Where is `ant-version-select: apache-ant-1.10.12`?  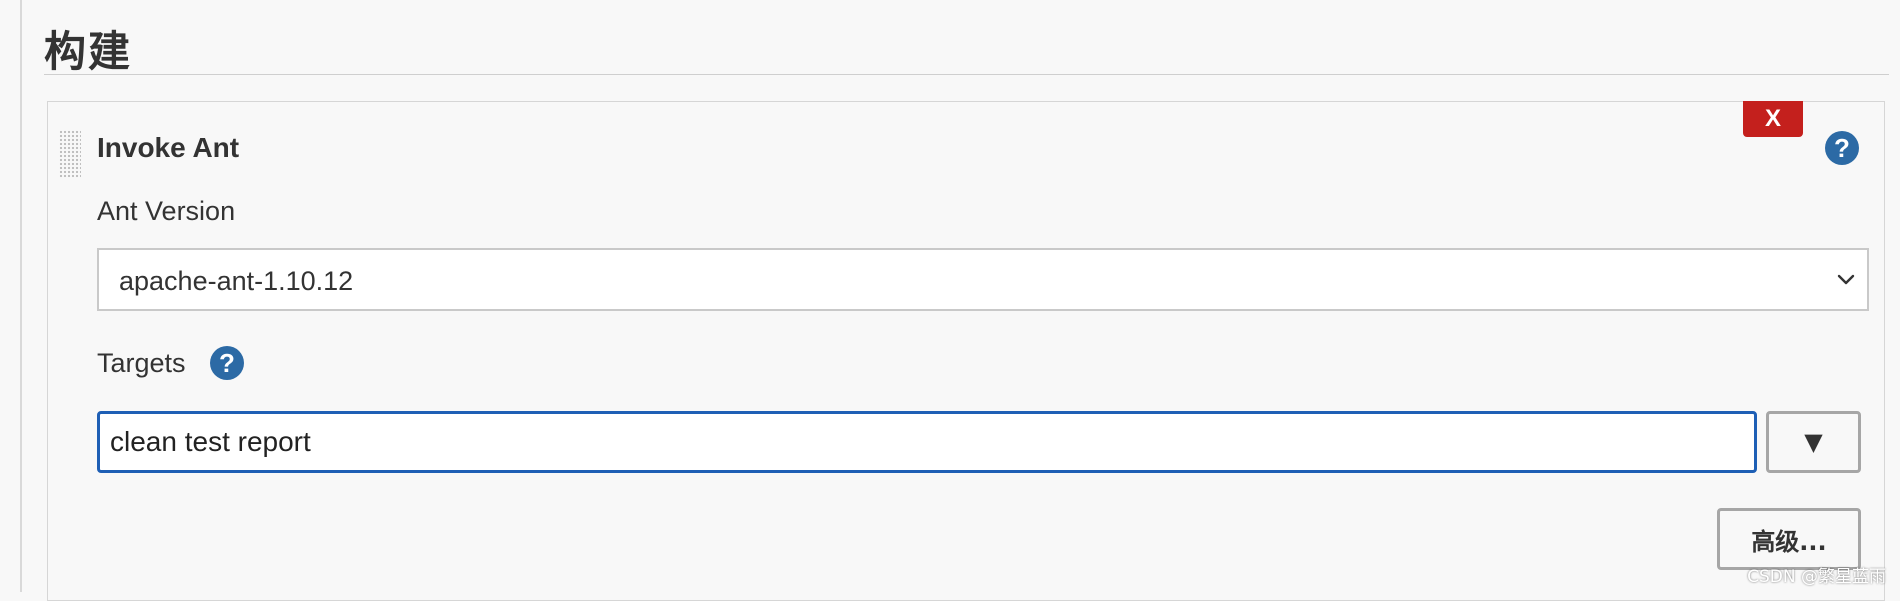
ant-version-select: apache-ant-1.10.12 is located at coordinates (983, 279).